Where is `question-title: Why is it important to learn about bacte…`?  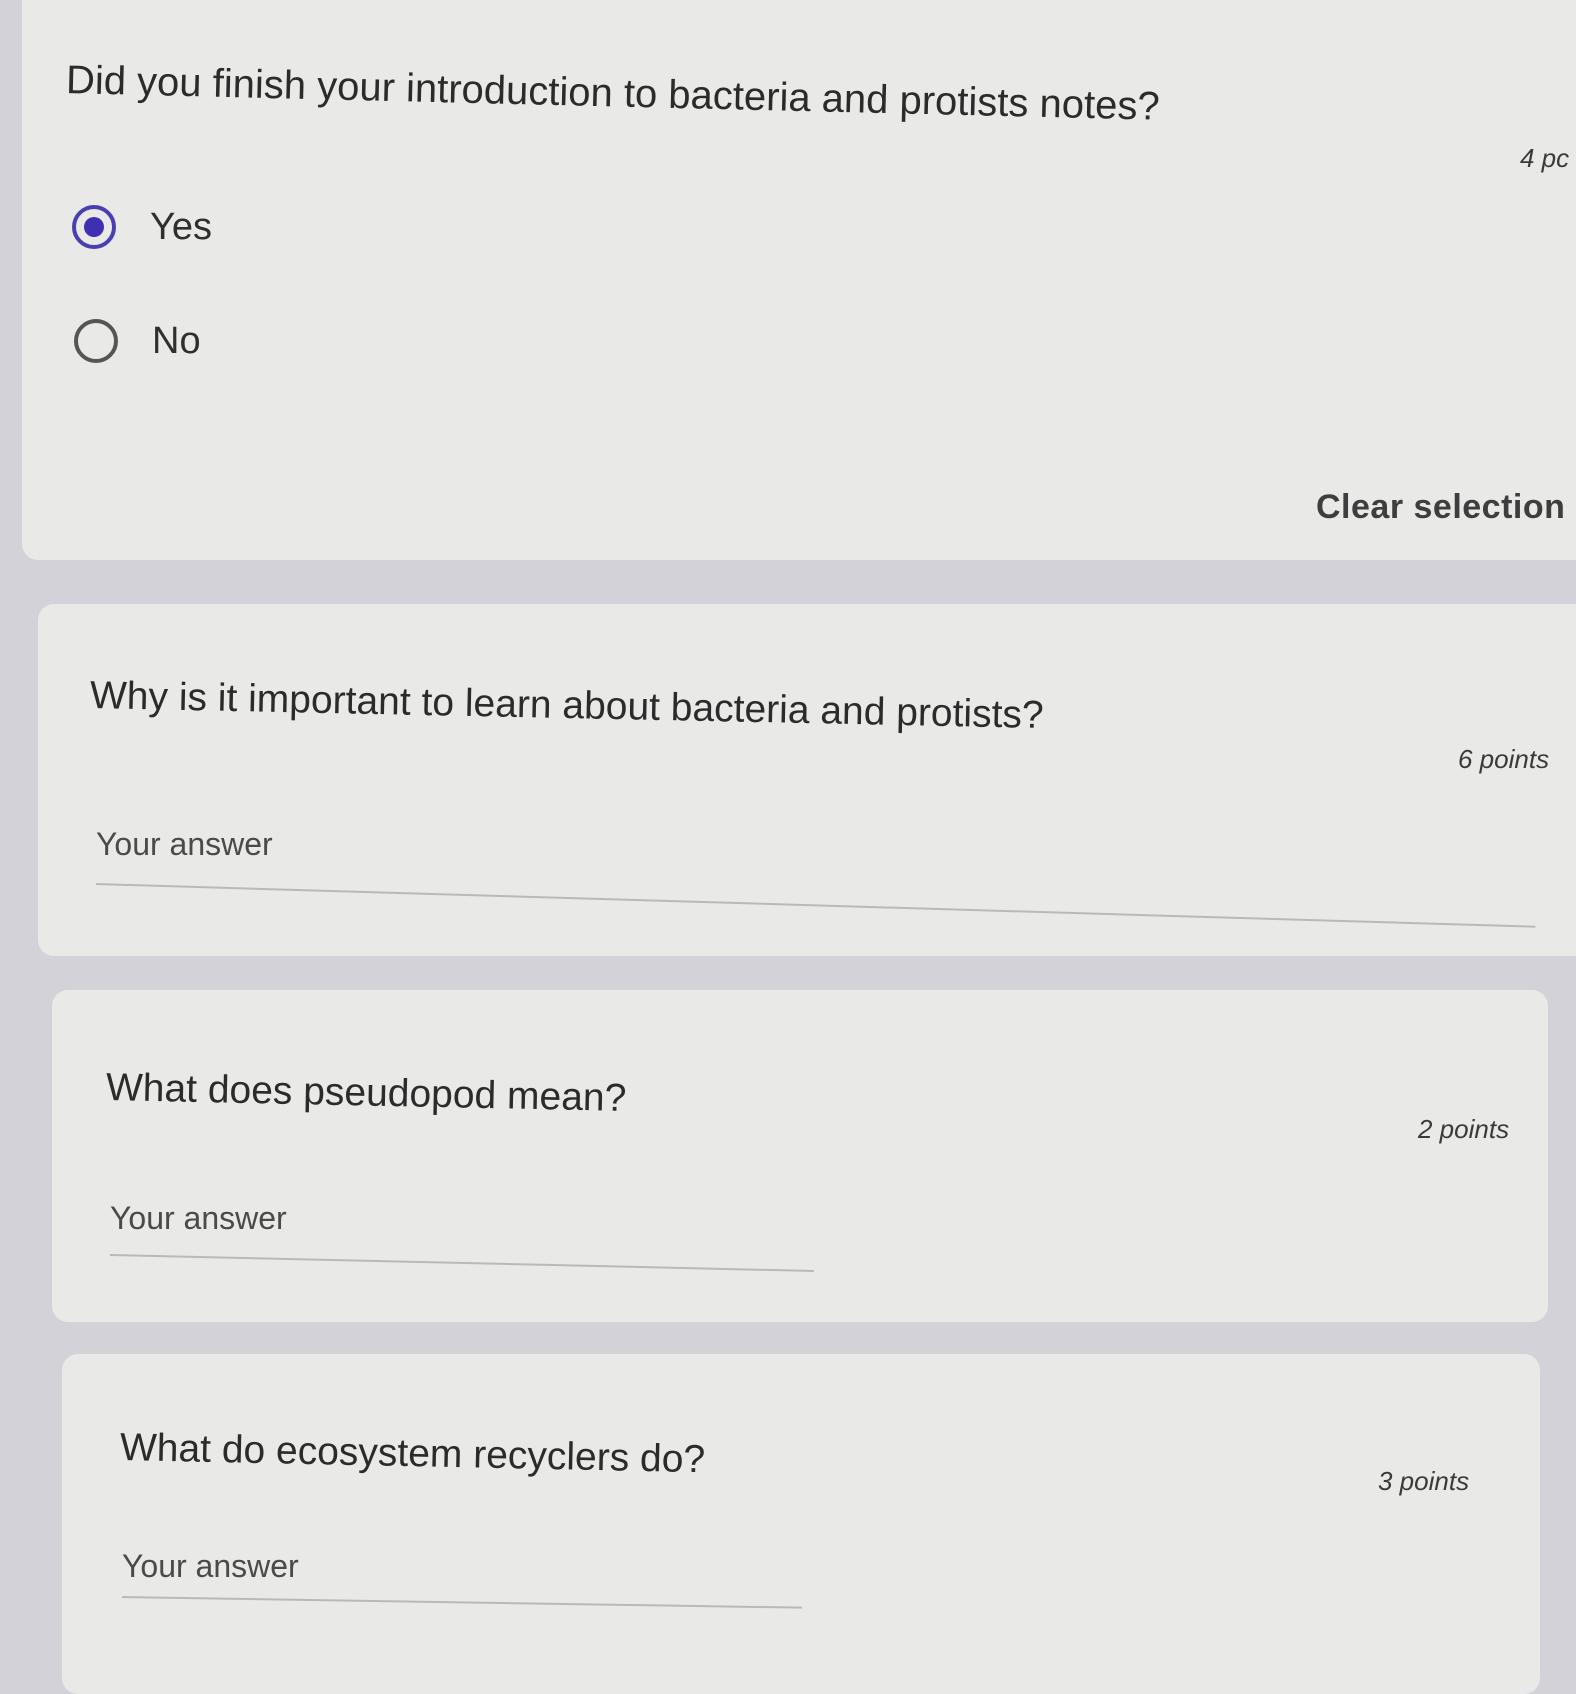
question-title: Why is it important to learn about bacte… is located at coordinates (567, 705).